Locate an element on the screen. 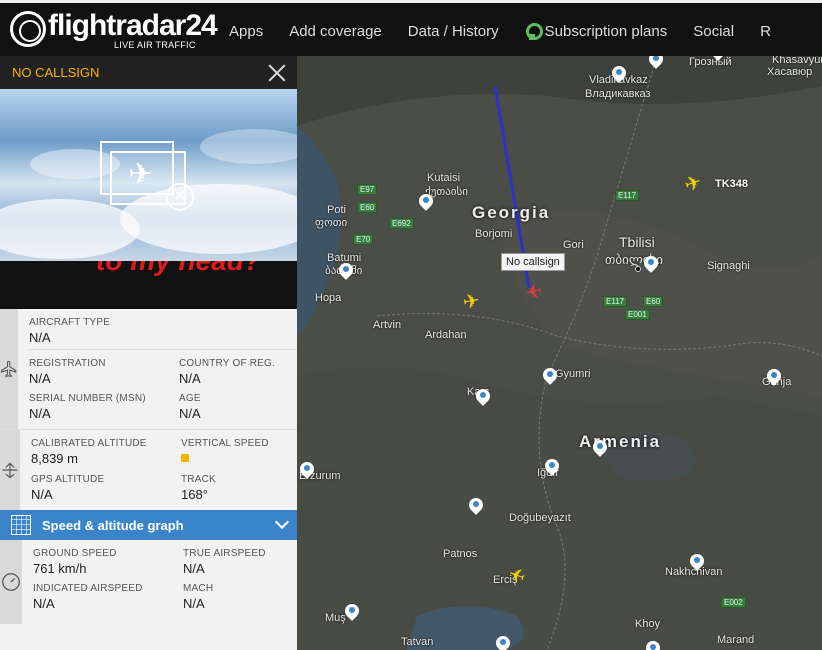 Image resolution: width=822 pixels, height=650 pixels. city-borjomi: Borjomi is located at coordinates (494, 234).